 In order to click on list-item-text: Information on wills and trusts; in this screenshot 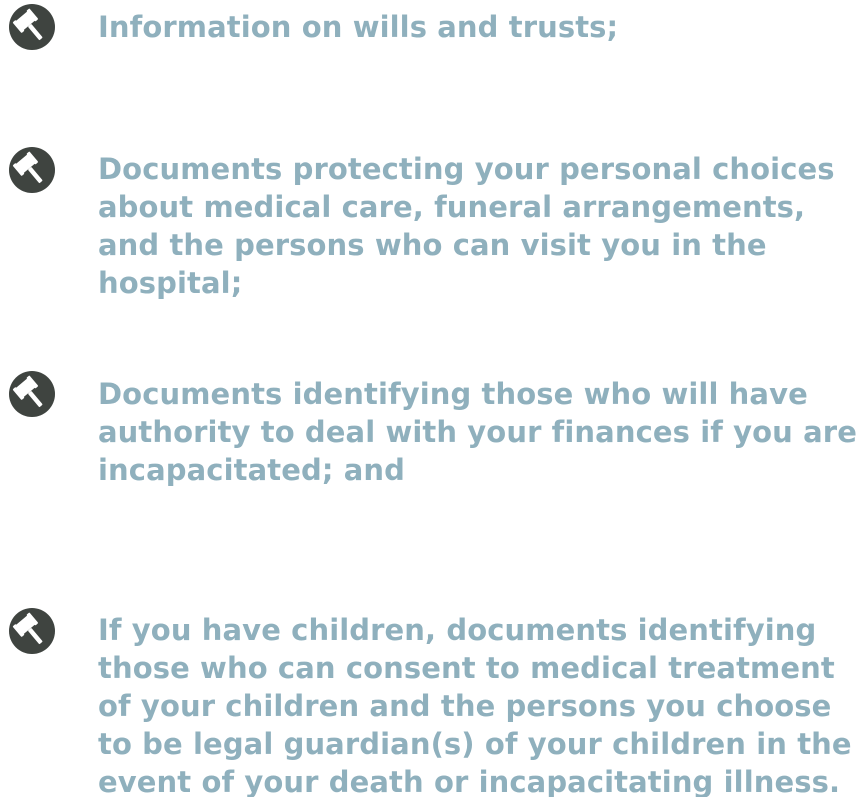, I will do `click(358, 27)`.